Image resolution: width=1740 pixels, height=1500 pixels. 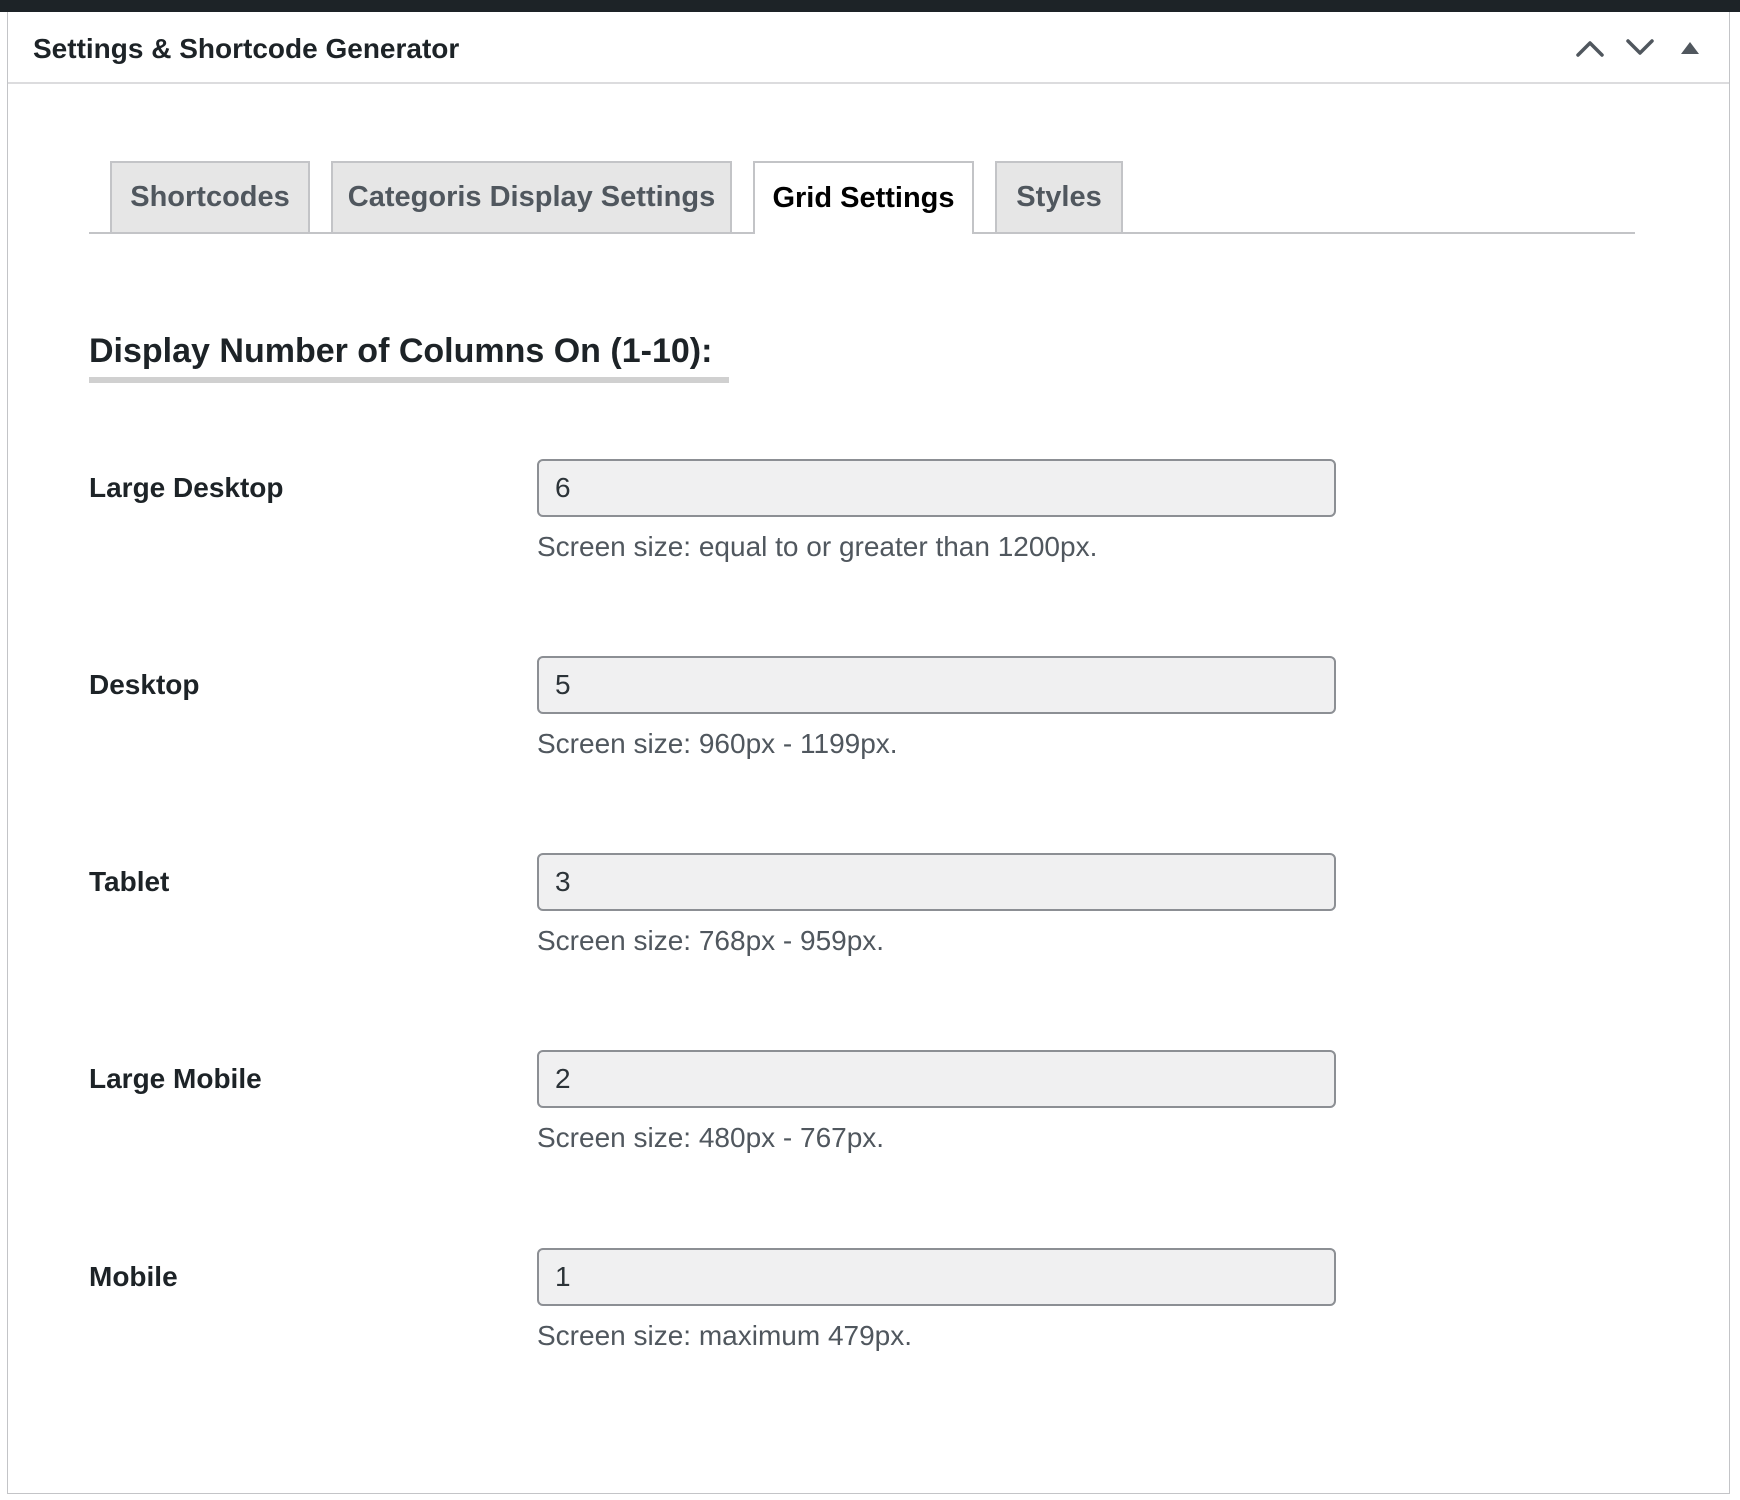 What do you see at coordinates (717, 743) in the screenshot?
I see `desktop-hint: Screen size: 960px - 1199px.` at bounding box center [717, 743].